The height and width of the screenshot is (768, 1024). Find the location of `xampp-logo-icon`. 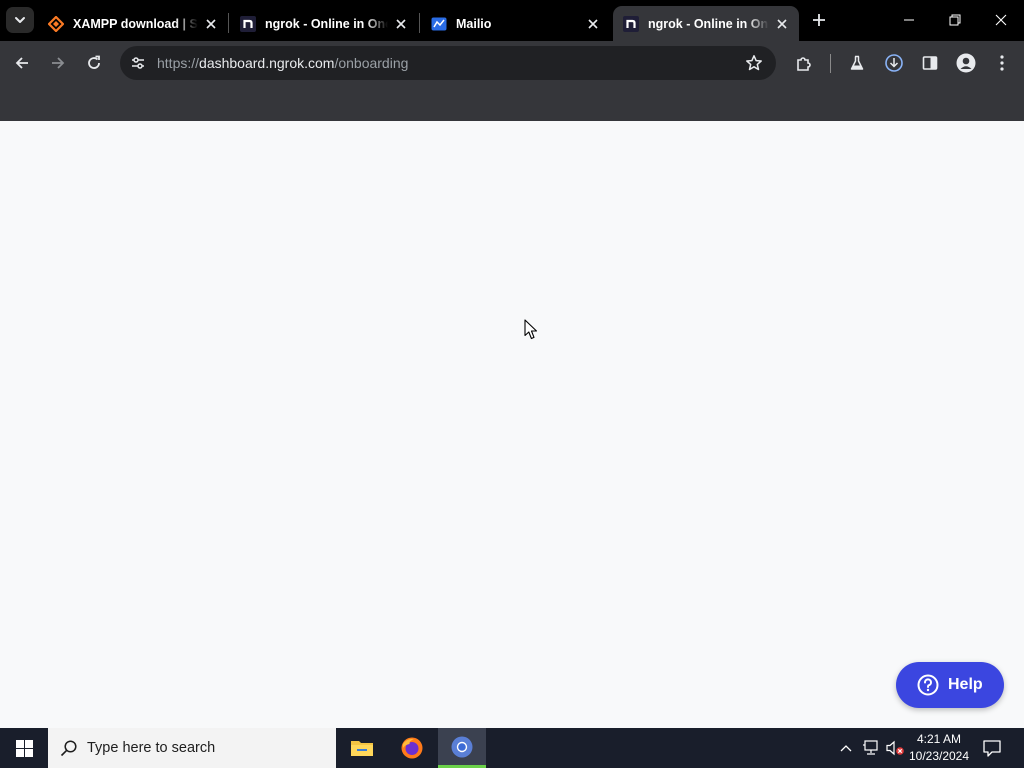

xampp-logo-icon is located at coordinates (56, 23).